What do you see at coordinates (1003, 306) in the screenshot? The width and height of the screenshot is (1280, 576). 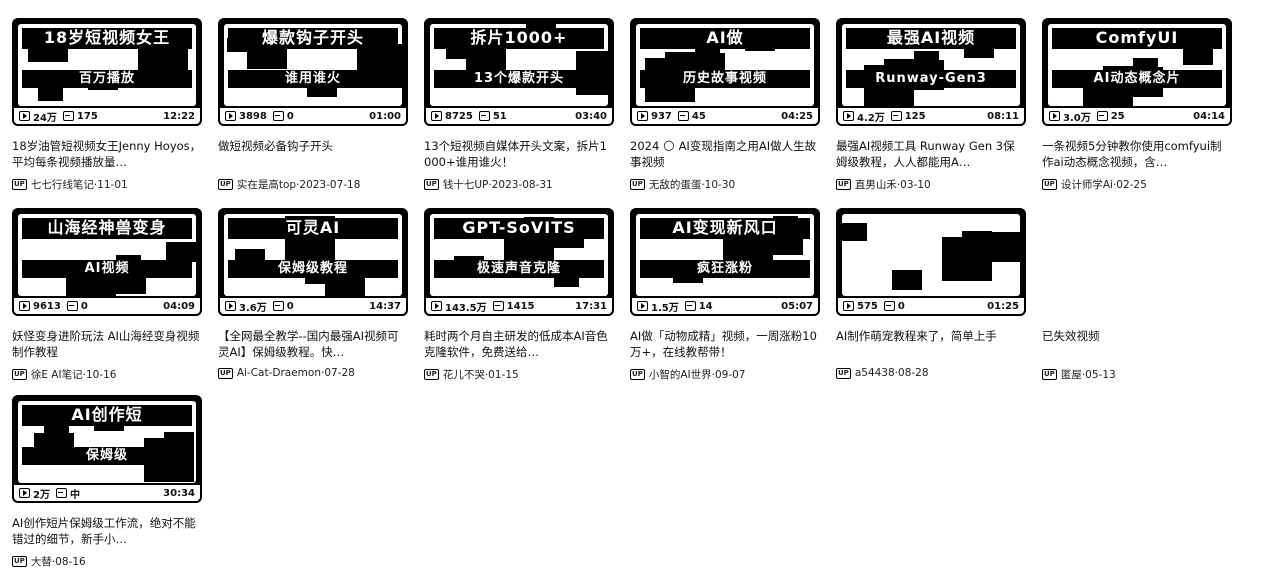 I see `video-duration: 01:25` at bounding box center [1003, 306].